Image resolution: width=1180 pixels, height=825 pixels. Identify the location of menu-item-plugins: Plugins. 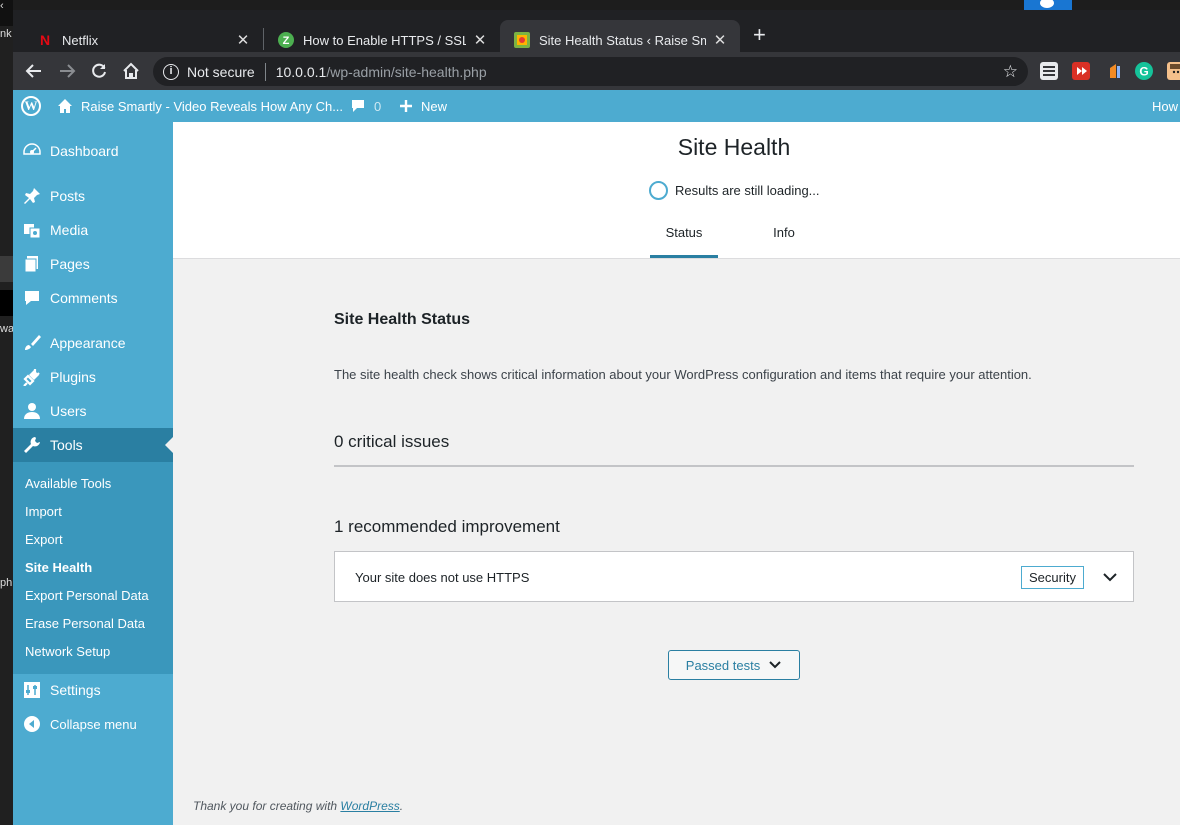
(93, 377).